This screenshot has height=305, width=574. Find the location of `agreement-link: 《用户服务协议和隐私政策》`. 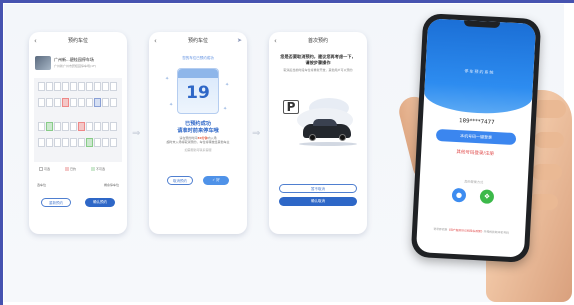

agreement-link: 《用户服务协议和隐私政策》 is located at coordinates (465, 231).